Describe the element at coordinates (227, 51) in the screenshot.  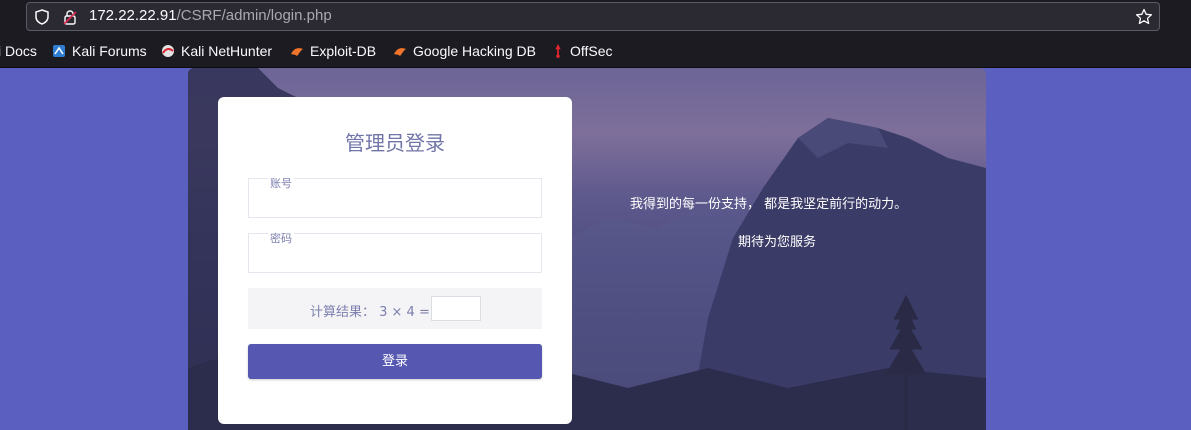
I see `bookmark-label: Kali NetHunter` at that location.